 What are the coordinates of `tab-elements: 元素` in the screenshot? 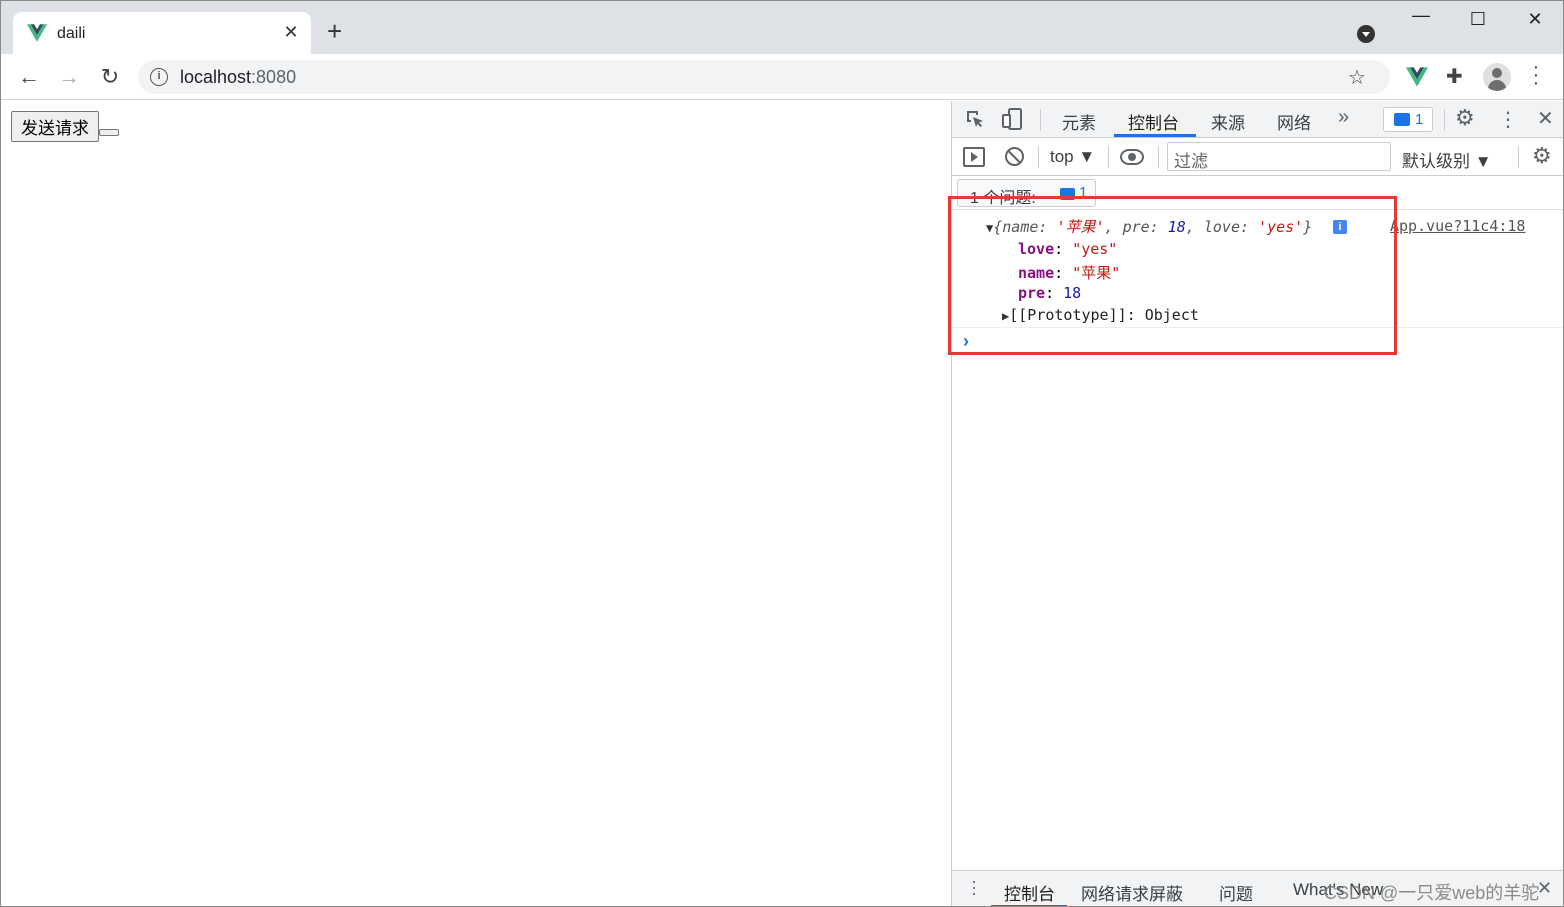 It's located at (1079, 121).